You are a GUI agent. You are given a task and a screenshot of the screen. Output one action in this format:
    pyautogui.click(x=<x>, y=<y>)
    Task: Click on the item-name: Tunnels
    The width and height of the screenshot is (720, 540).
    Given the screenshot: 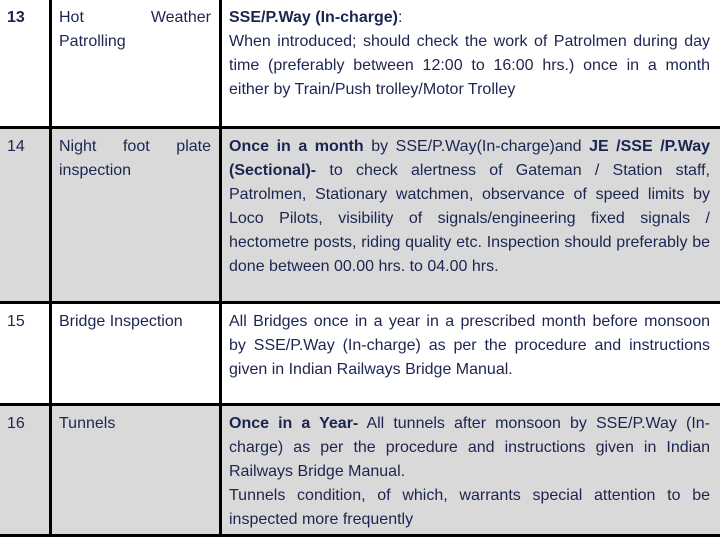 What is the action you would take?
    pyautogui.click(x=135, y=469)
    